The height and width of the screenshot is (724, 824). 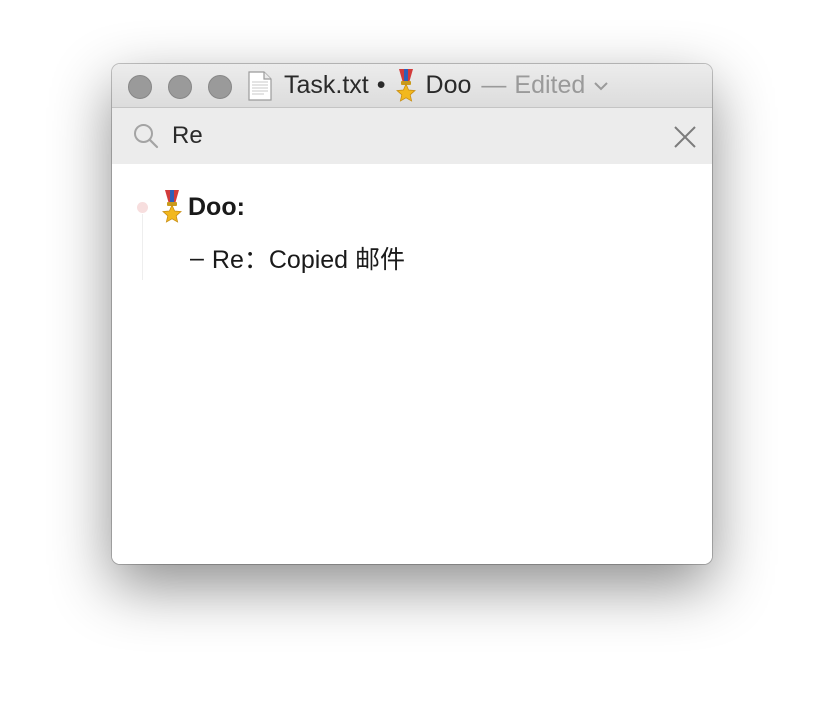 What do you see at coordinates (146, 136) in the screenshot?
I see `search-icon` at bounding box center [146, 136].